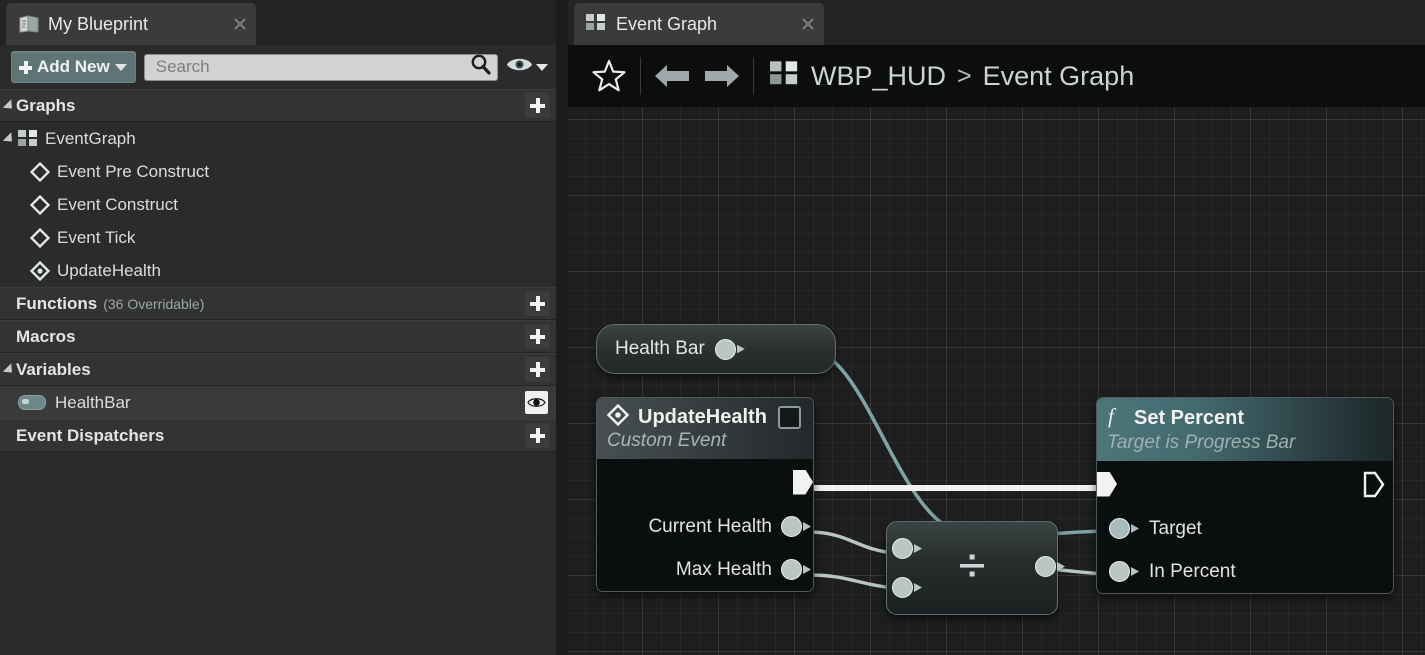 This screenshot has width=1425, height=655. I want to click on add-variable-button, so click(537, 369).